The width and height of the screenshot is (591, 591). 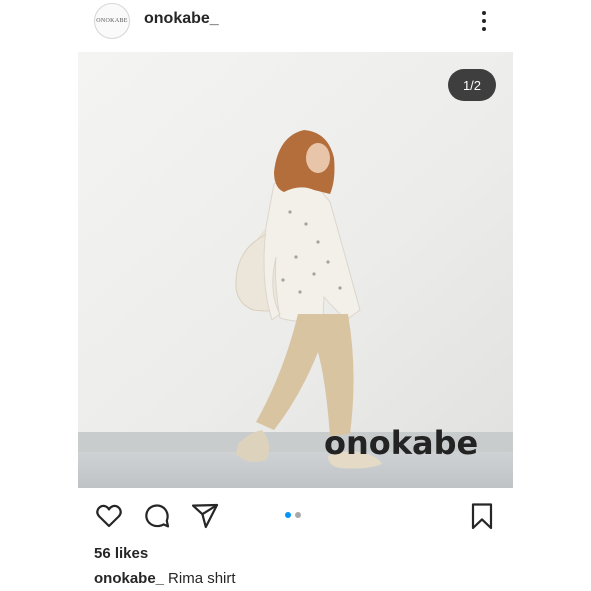 What do you see at coordinates (293, 515) in the screenshot?
I see `carousel-indicator` at bounding box center [293, 515].